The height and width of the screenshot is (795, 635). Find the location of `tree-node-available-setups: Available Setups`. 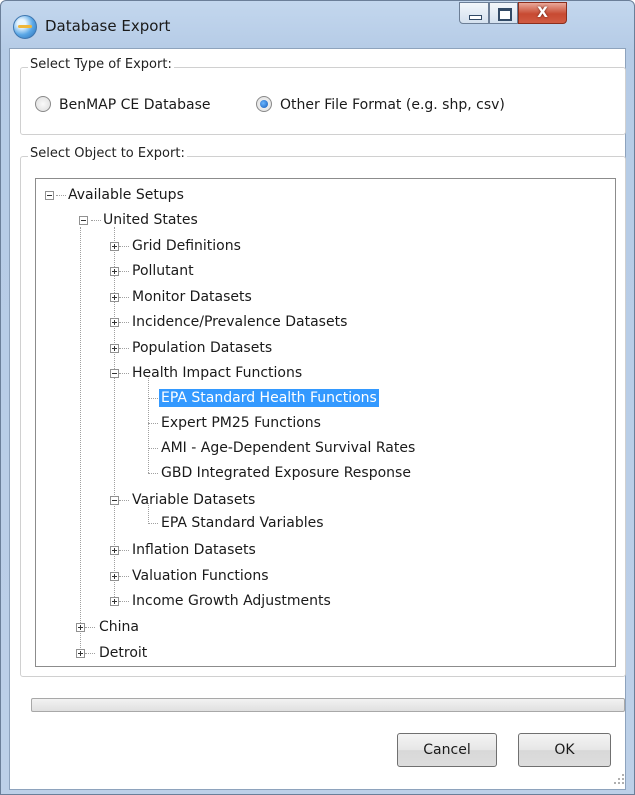

tree-node-available-setups: Available Setups is located at coordinates (126, 195).